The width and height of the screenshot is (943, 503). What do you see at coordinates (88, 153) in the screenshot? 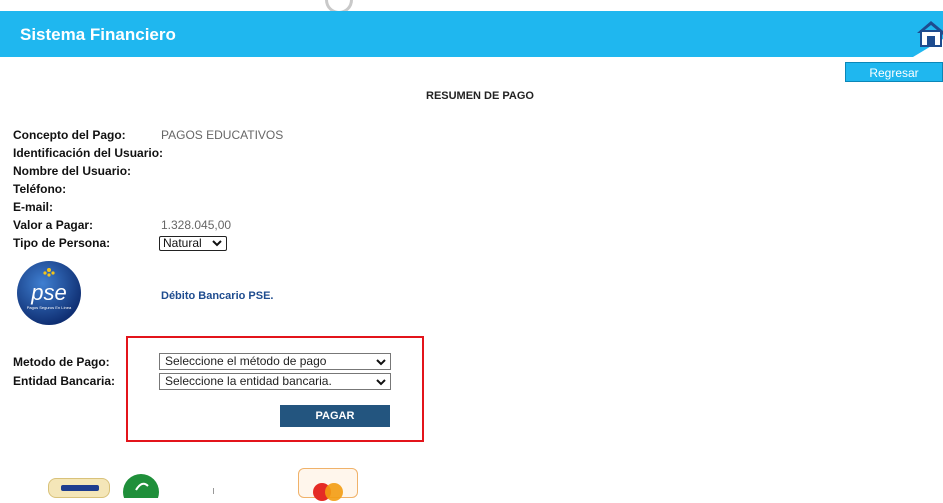
I see `user-id-label: Identificación del Usuario:` at bounding box center [88, 153].